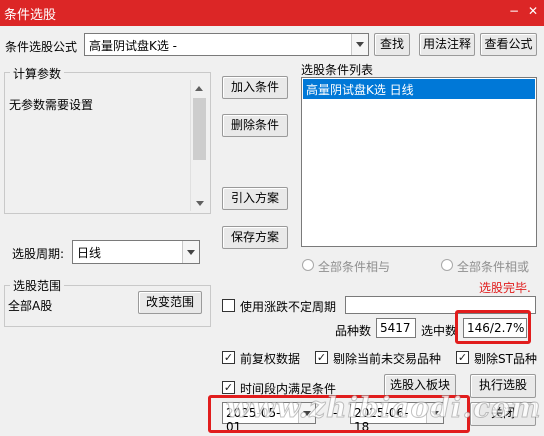 This screenshot has width=544, height=436. What do you see at coordinates (51, 105) in the screenshot?
I see `params-message: 无参数需要设置` at bounding box center [51, 105].